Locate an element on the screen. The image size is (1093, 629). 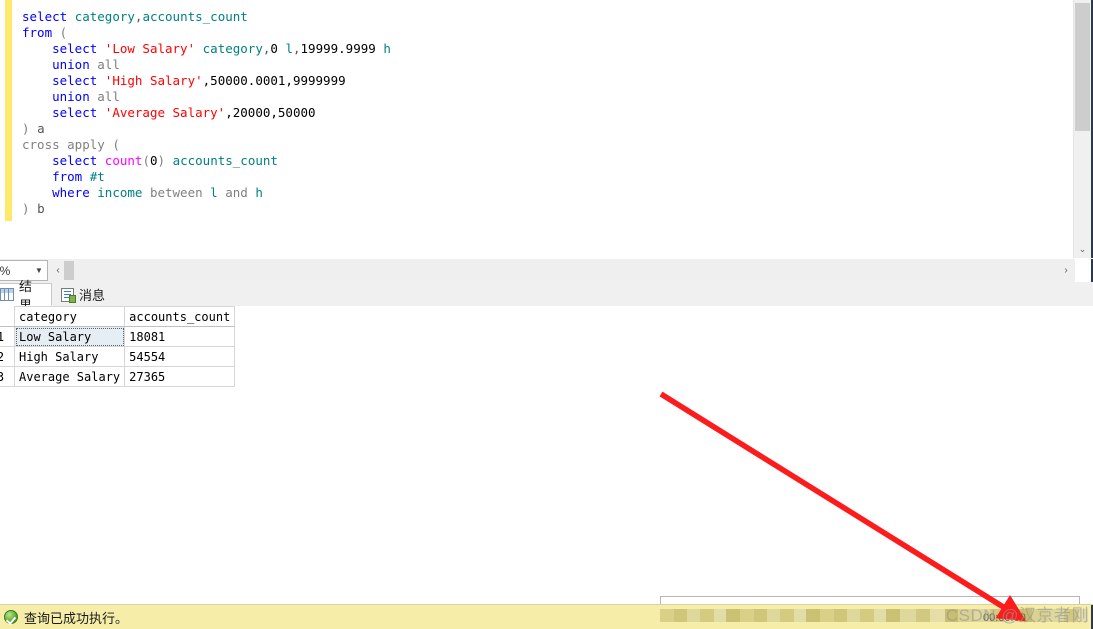
code-token: b is located at coordinates (41, 208).